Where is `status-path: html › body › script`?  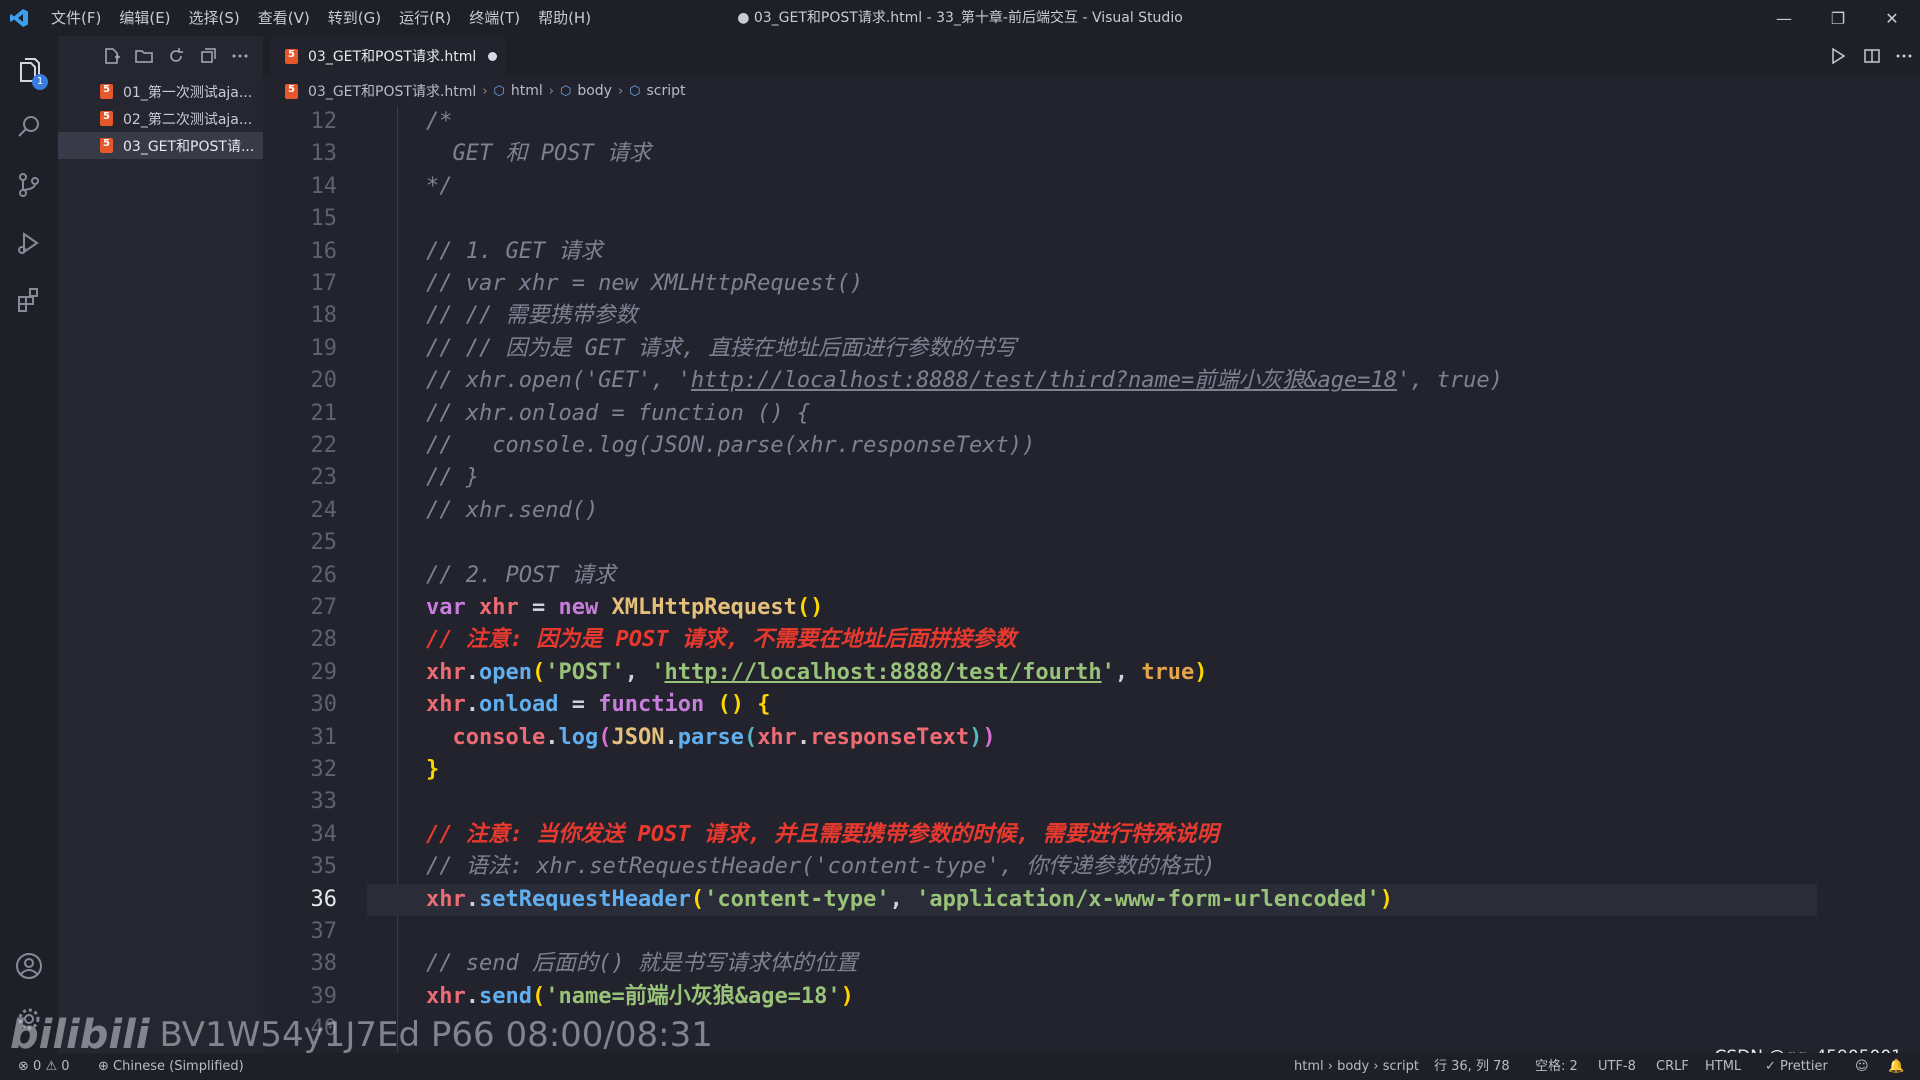 status-path: html › body › script is located at coordinates (1356, 1066).